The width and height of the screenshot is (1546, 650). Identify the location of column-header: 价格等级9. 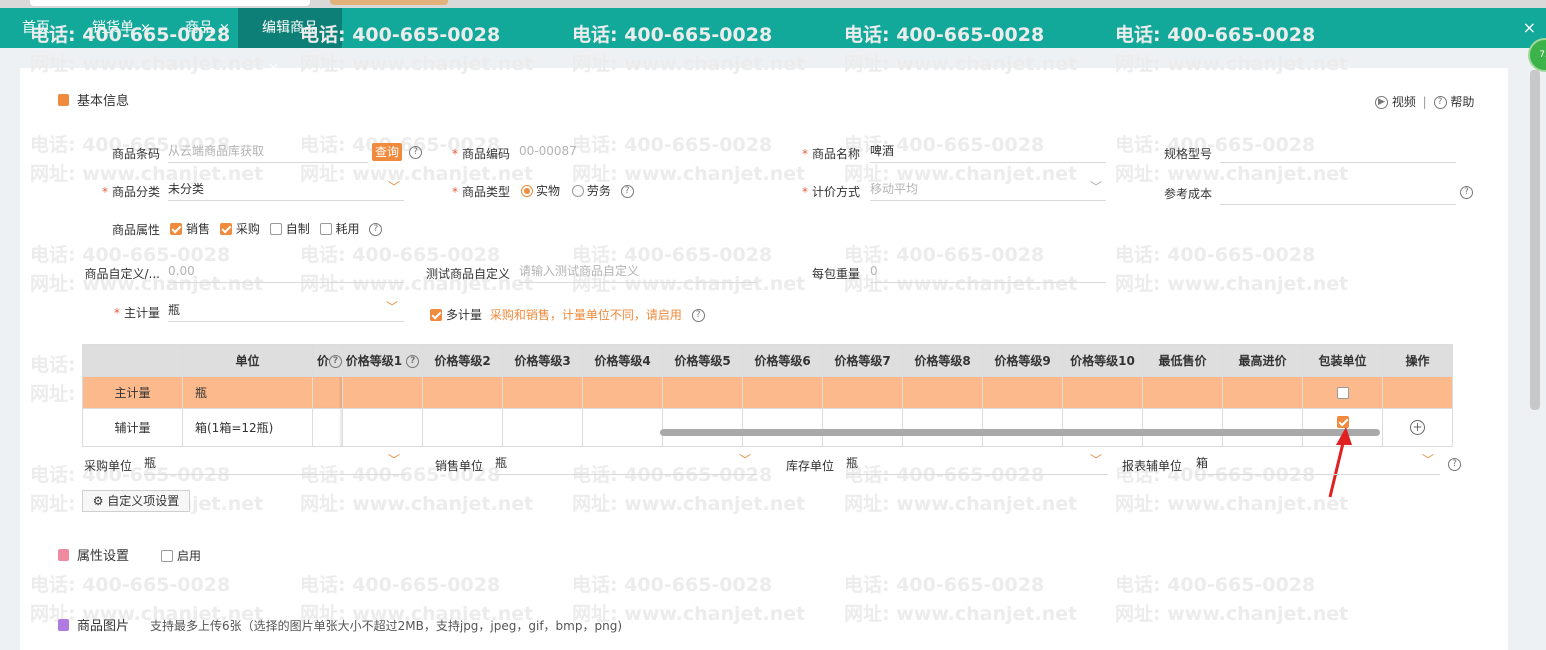
(1022, 360).